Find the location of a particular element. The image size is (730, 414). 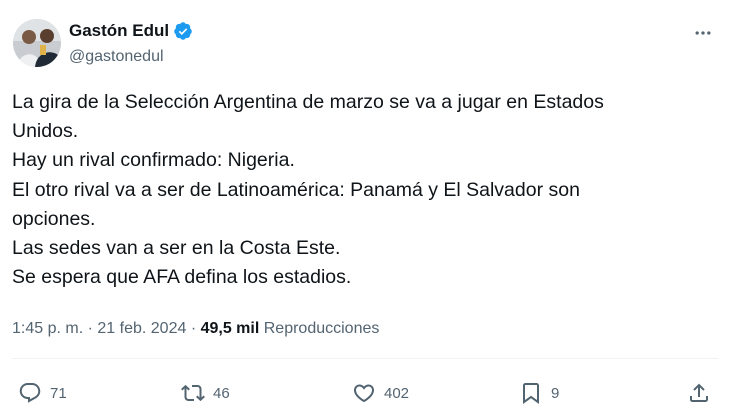

bookmark-button: 9 is located at coordinates (539, 393).